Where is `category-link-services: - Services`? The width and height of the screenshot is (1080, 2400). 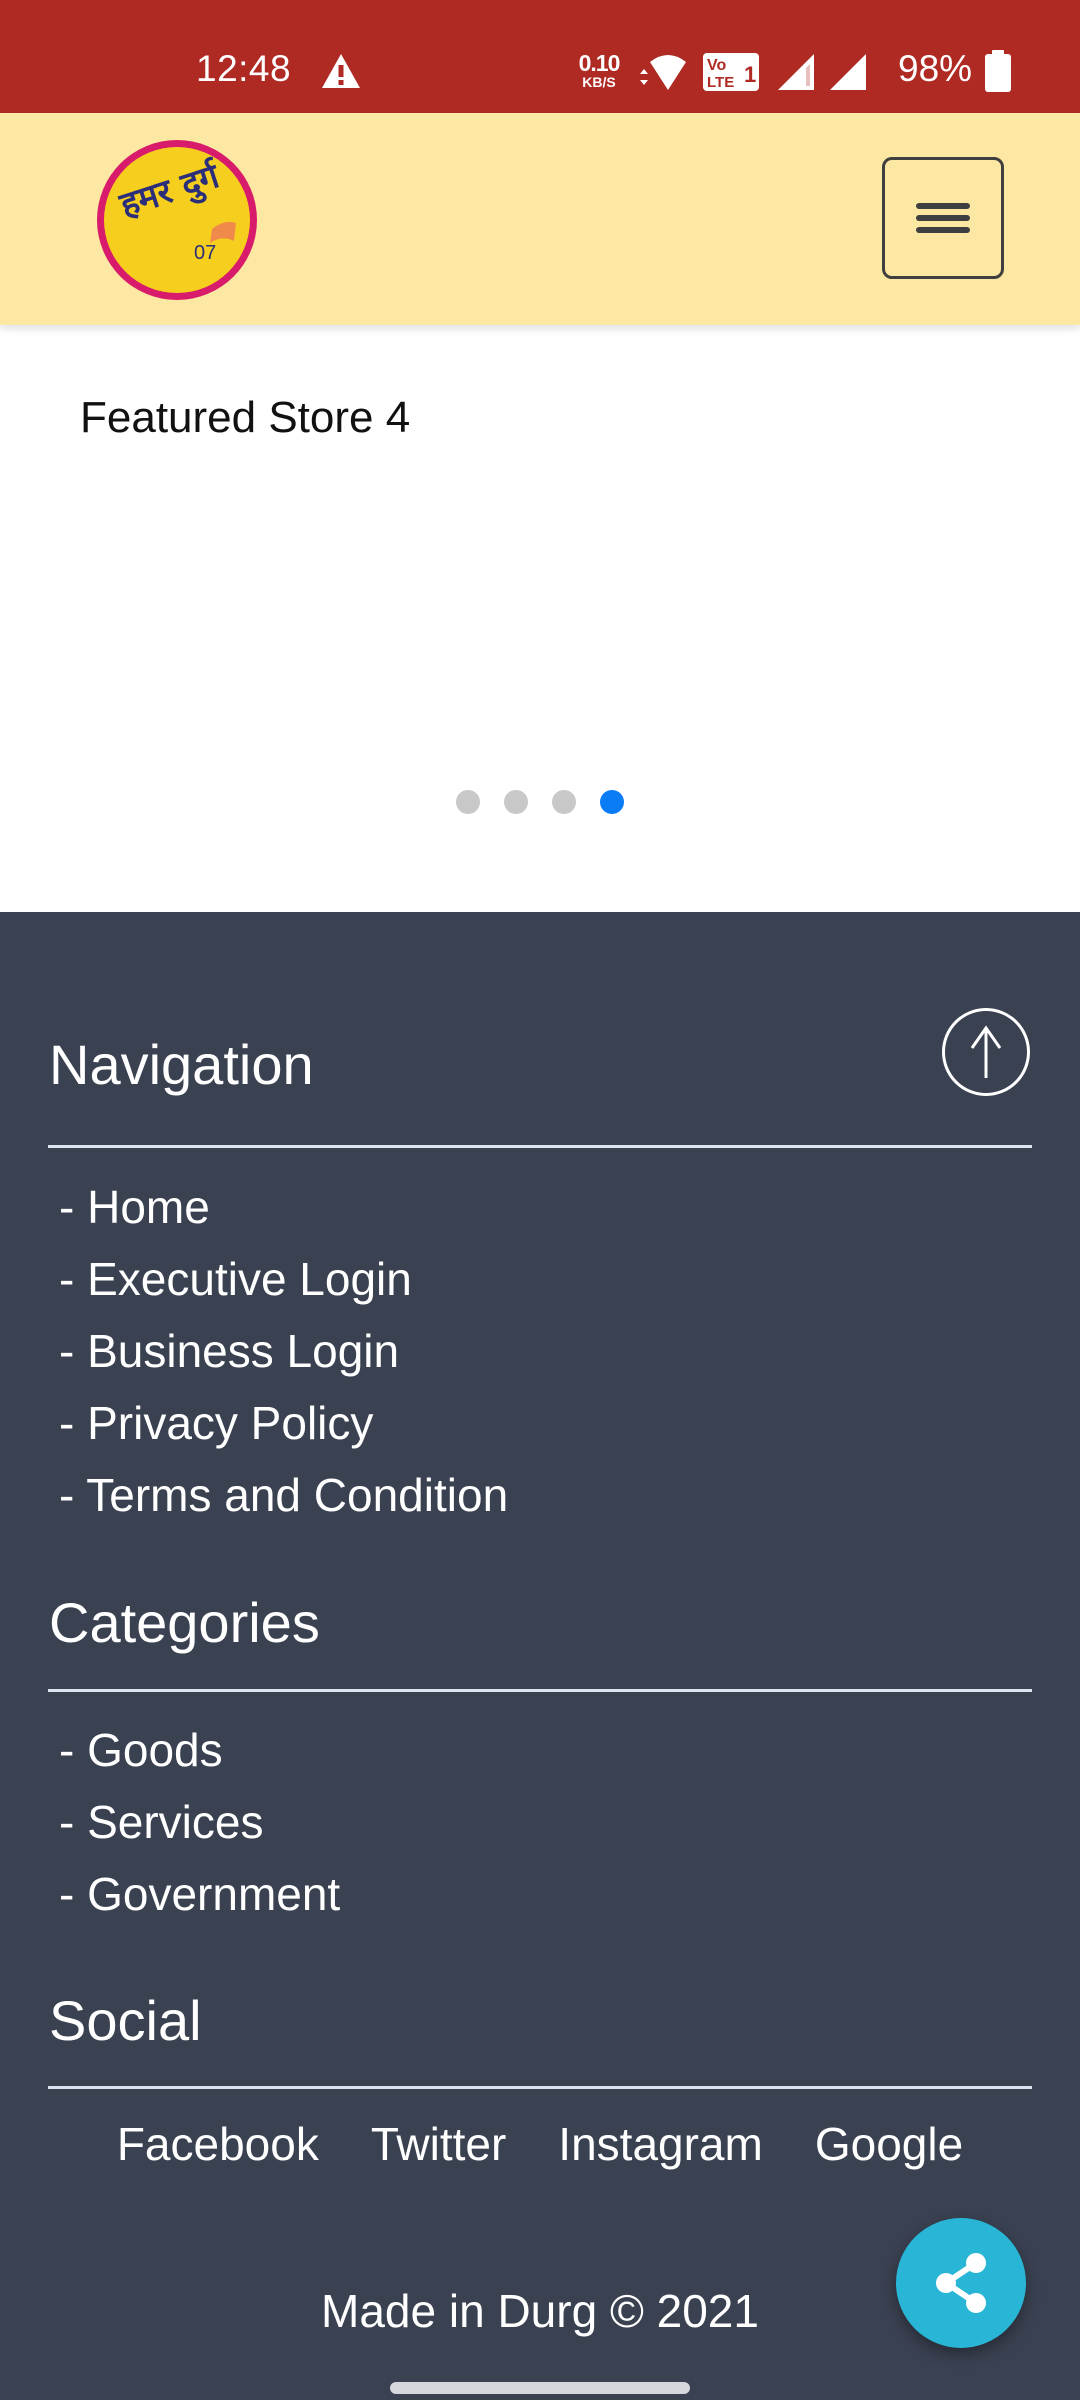 category-link-services: - Services is located at coordinates (199, 1822).